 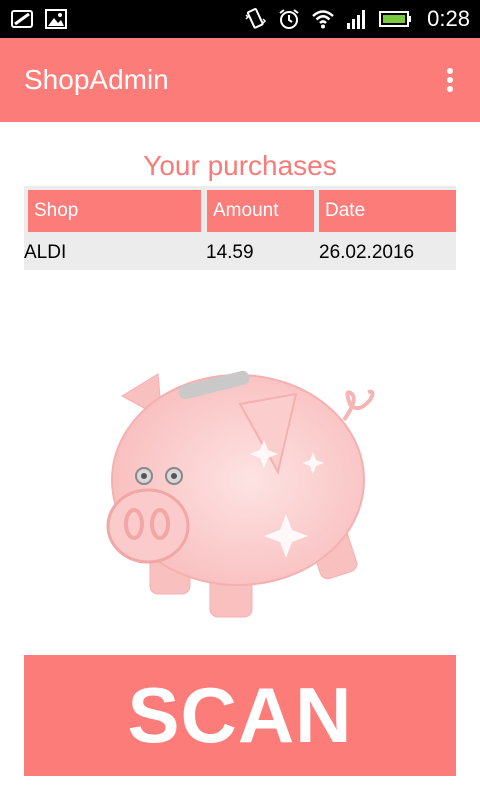 What do you see at coordinates (240, 715) in the screenshot?
I see `scan-button: SCAN` at bounding box center [240, 715].